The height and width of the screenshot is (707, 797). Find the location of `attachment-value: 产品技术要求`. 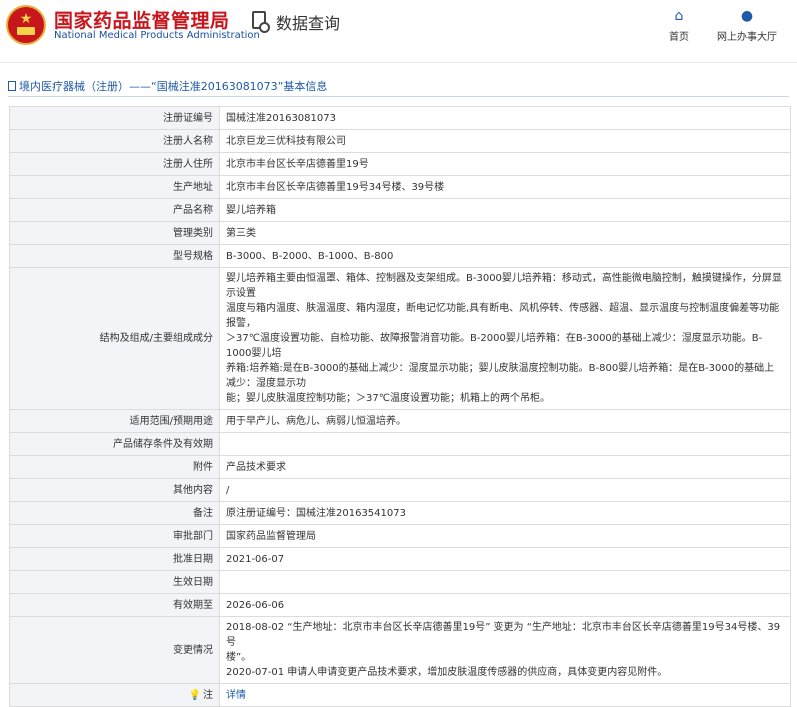

attachment-value: 产品技术要求 is located at coordinates (505, 467).